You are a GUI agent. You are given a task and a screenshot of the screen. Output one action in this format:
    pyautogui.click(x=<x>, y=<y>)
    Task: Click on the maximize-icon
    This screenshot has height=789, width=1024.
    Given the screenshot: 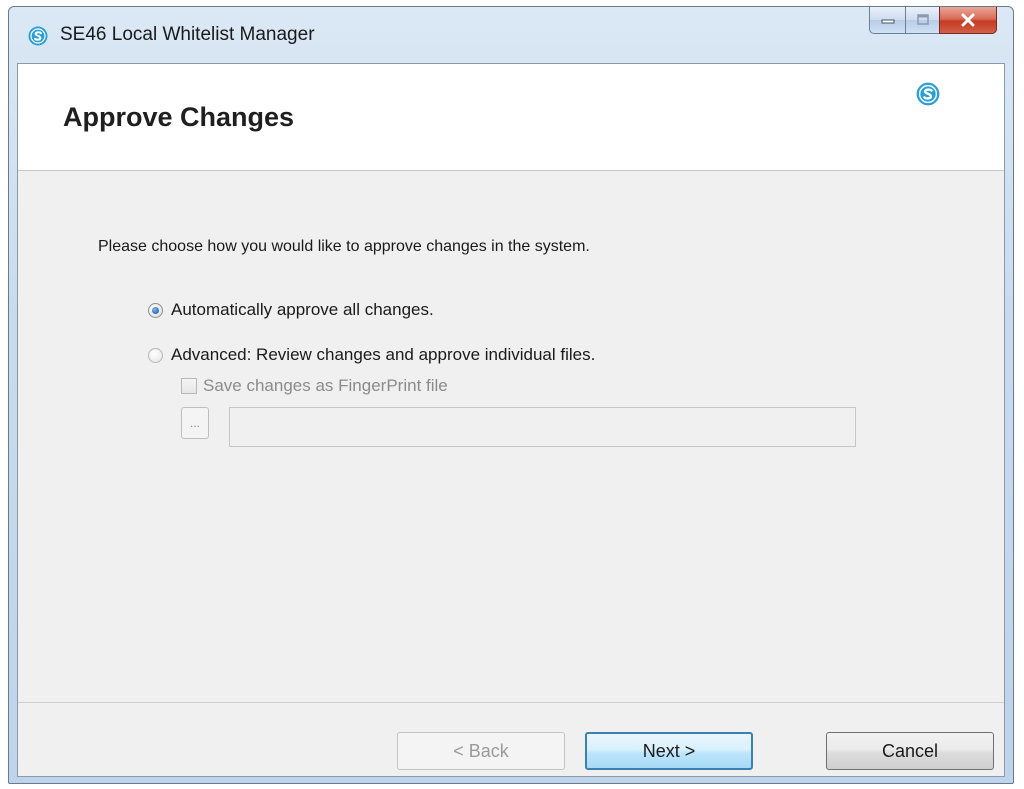 What is the action you would take?
    pyautogui.click(x=922, y=19)
    